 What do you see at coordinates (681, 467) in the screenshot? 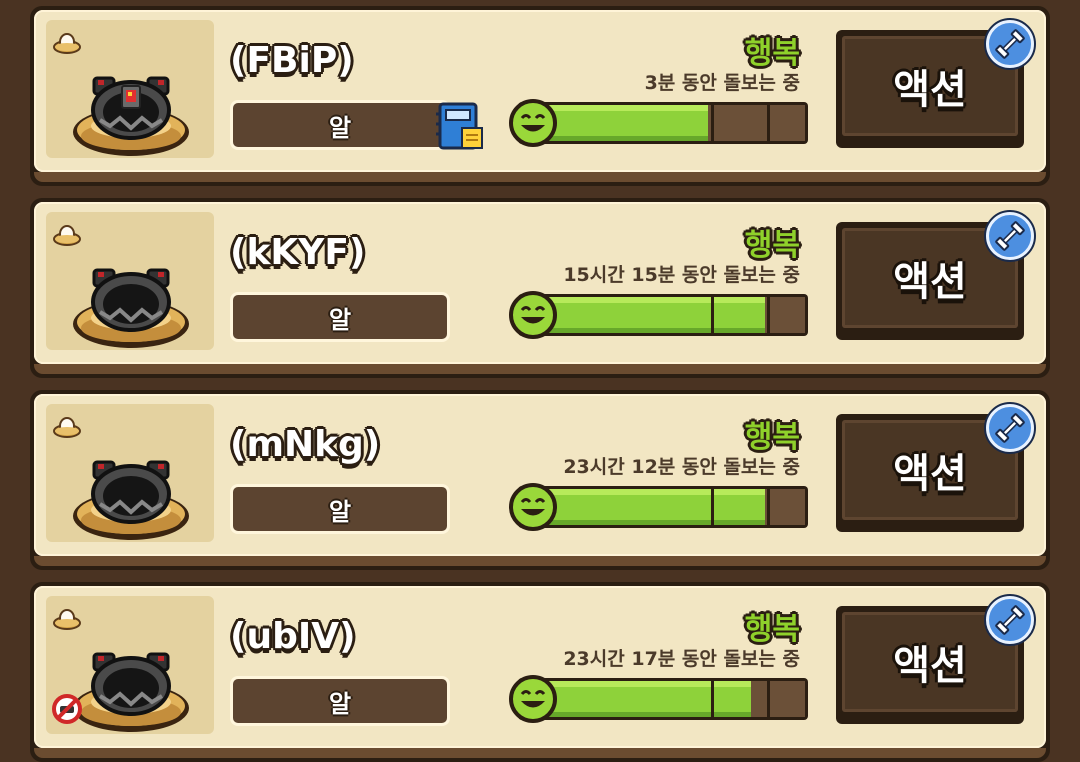
I see `care-time-text: 23시간 12분 동안 돌보는 중` at bounding box center [681, 467].